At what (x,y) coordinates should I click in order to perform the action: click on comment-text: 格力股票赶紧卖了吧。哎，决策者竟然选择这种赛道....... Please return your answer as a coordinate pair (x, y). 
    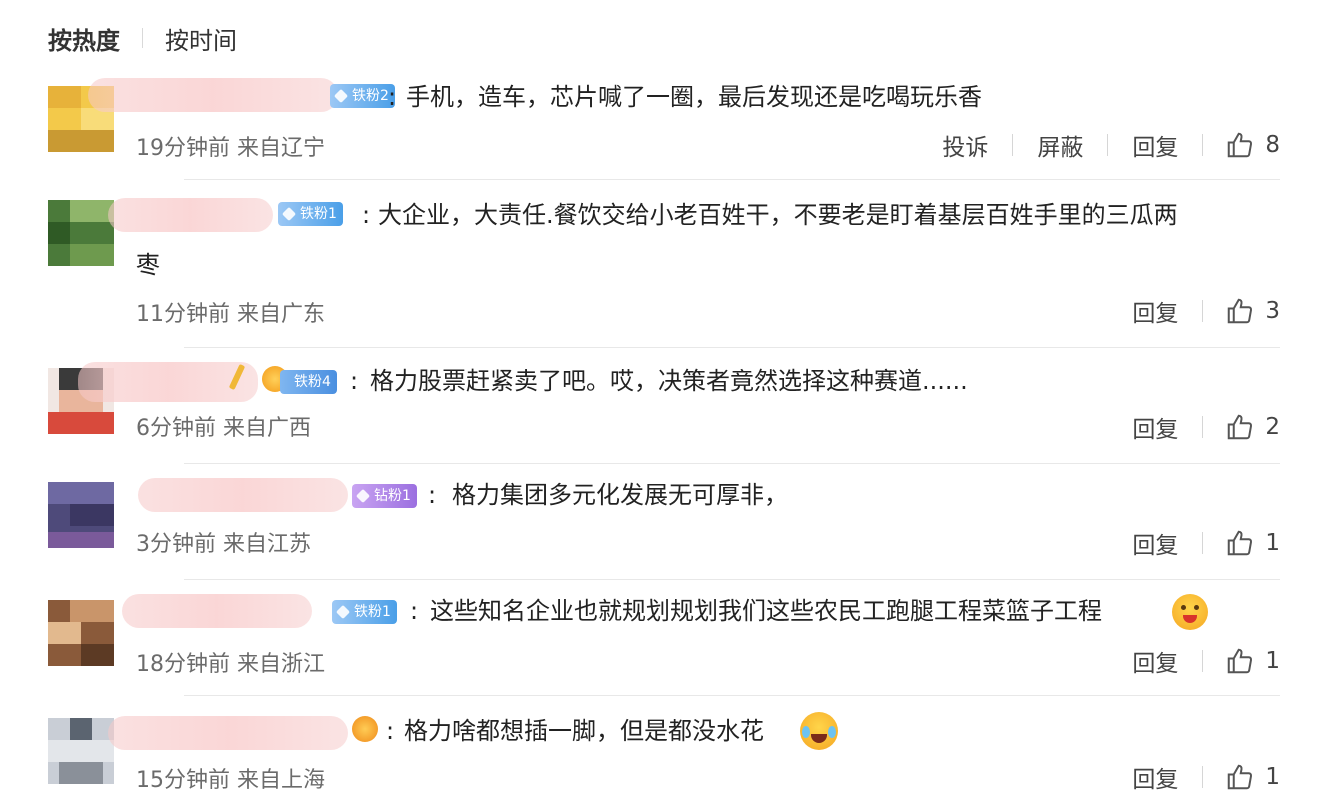
    Looking at the image, I should click on (669, 381).